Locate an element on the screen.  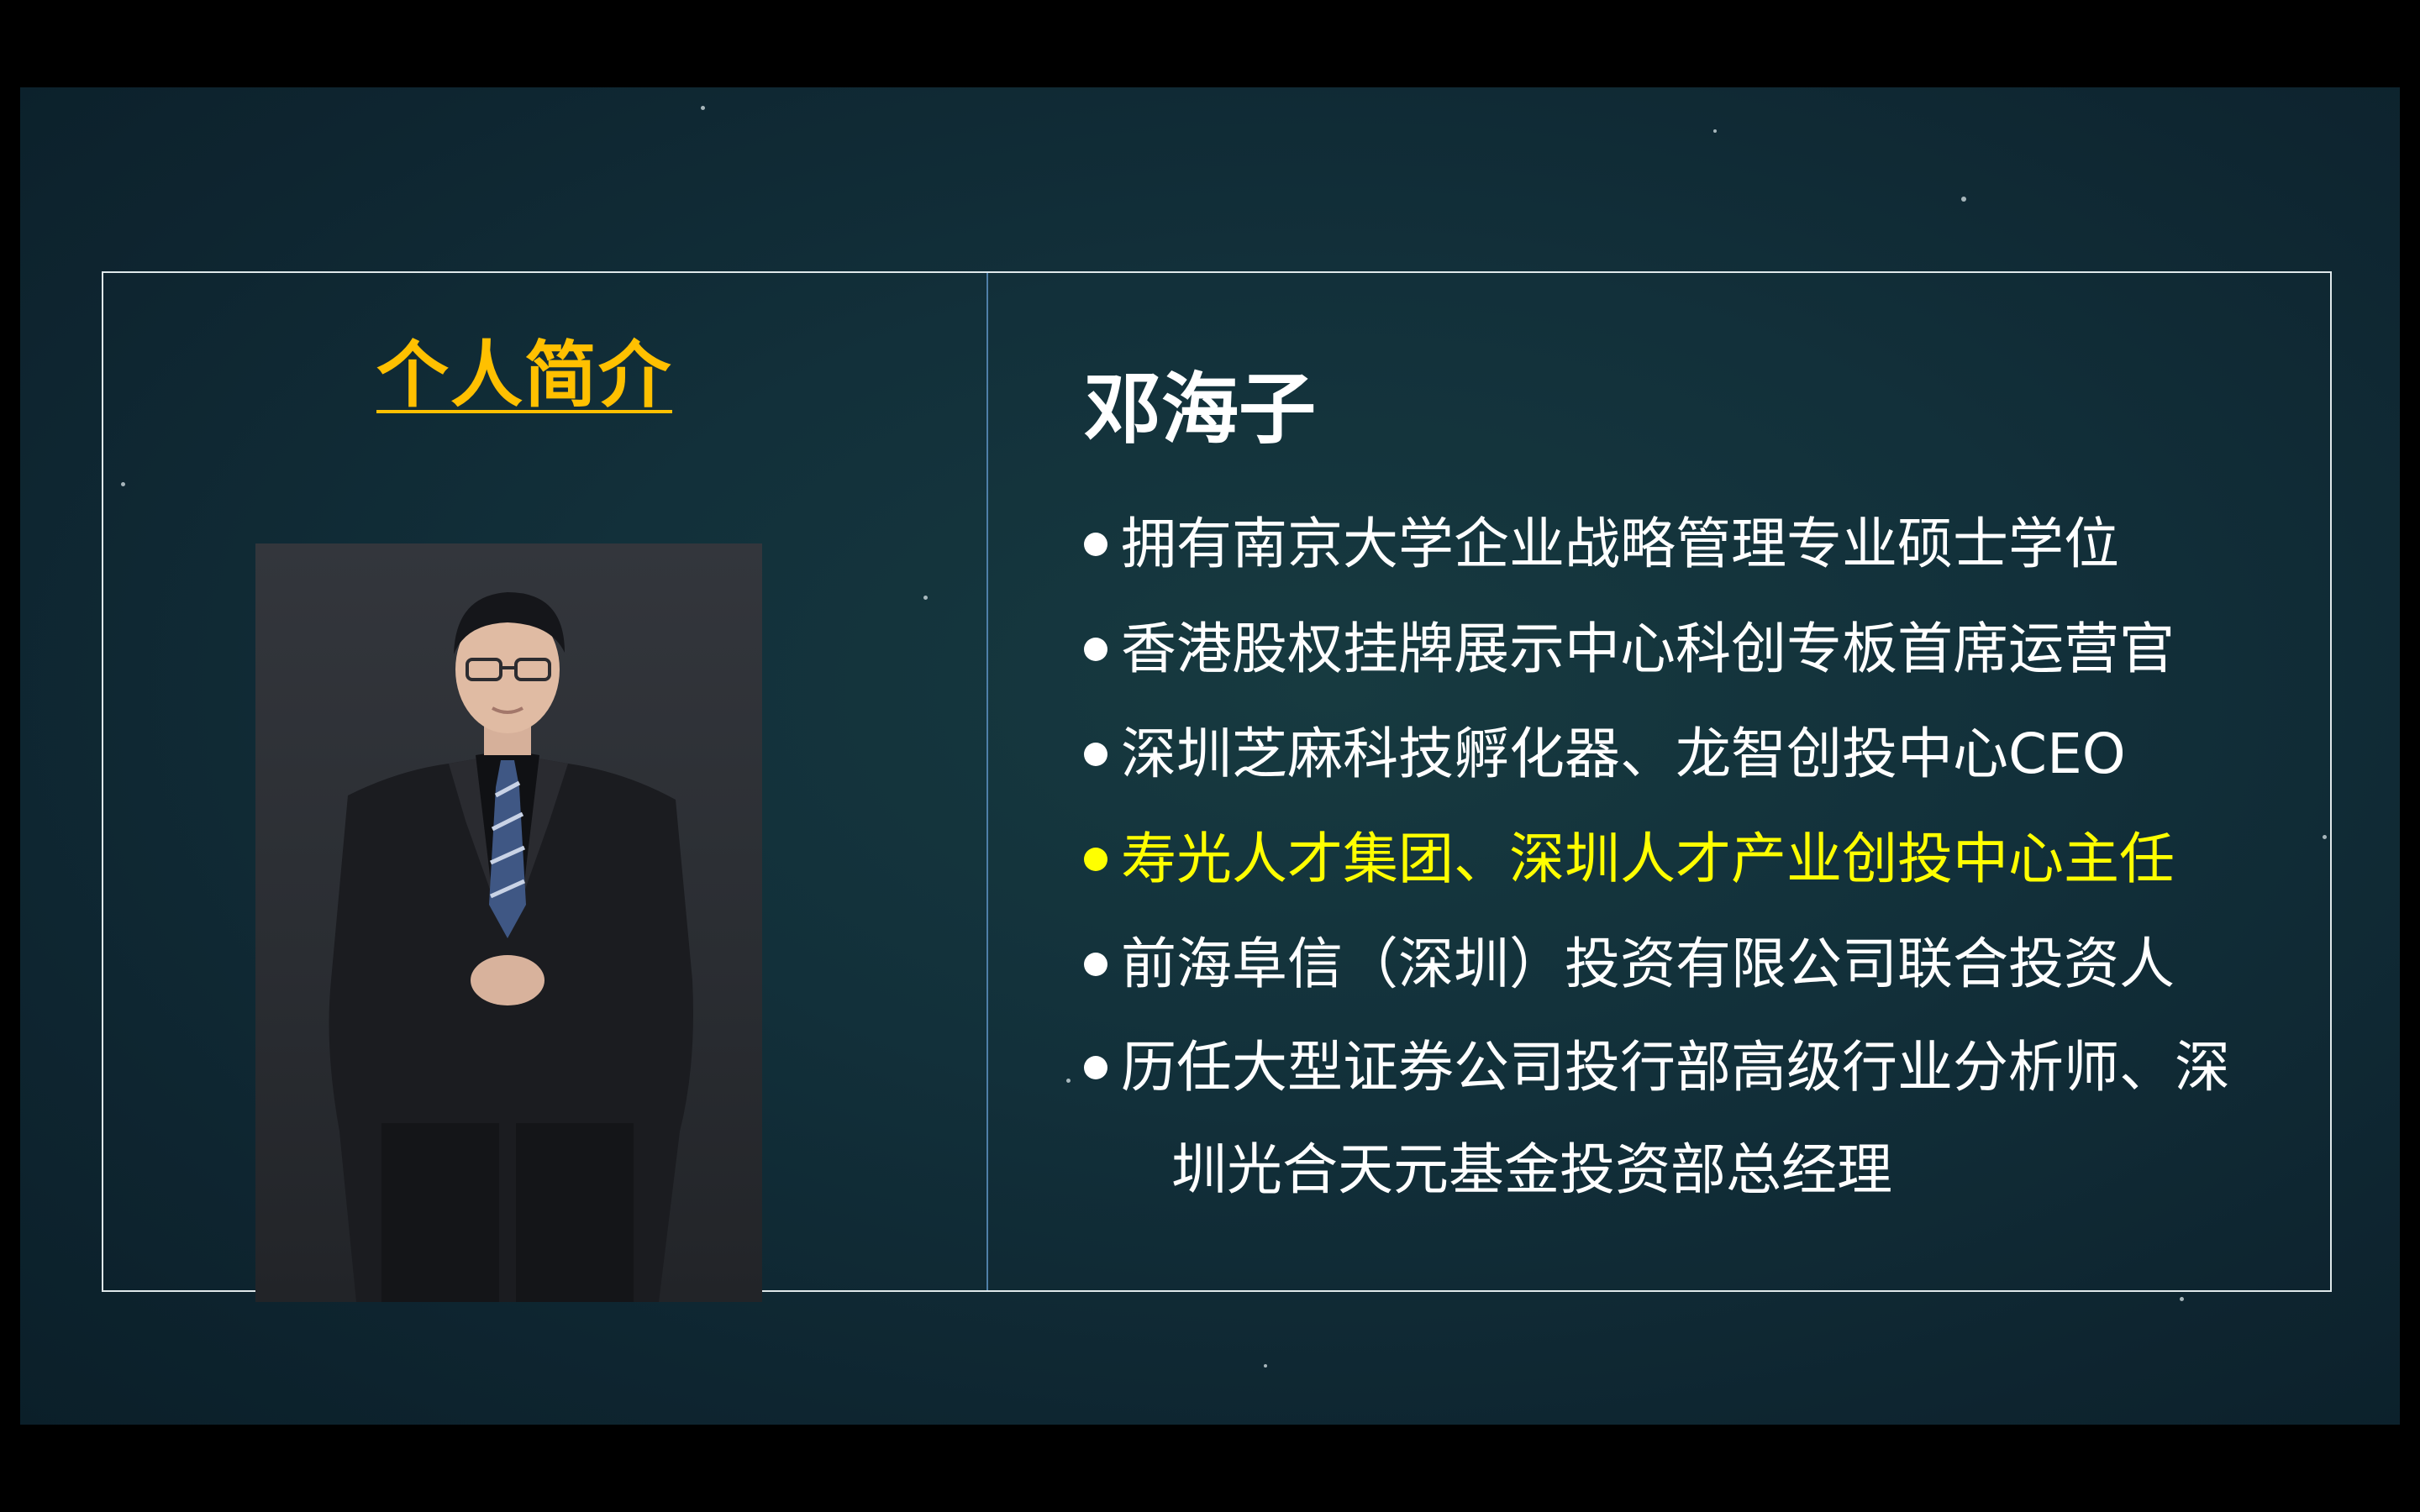
bullet-item: 前海阜信（深圳）投资有限公司联合投资人 is located at coordinates (1697, 963).